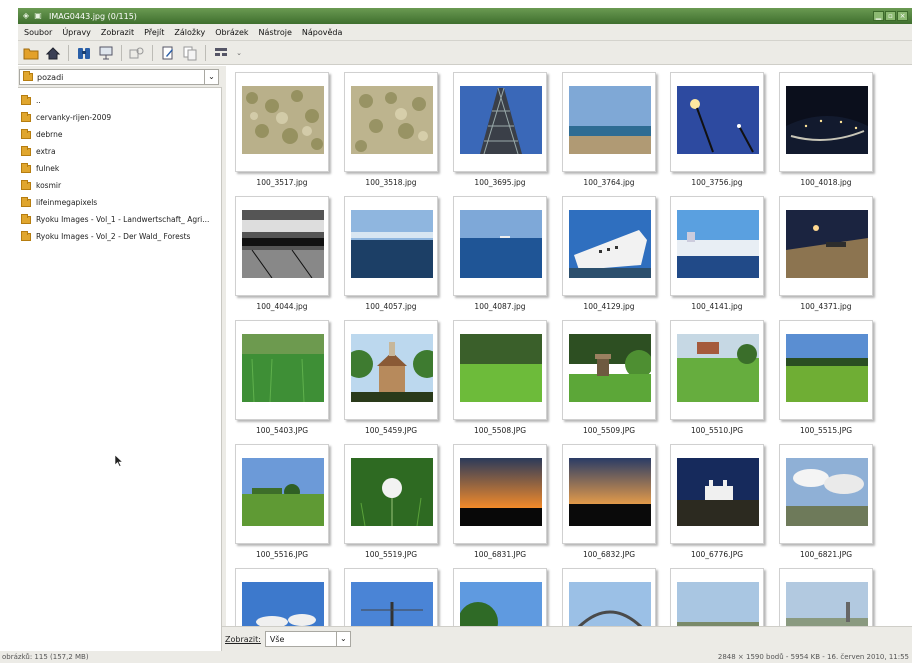 This screenshot has width=912, height=663. What do you see at coordinates (106, 53) in the screenshot?
I see `slideshow-button` at bounding box center [106, 53].